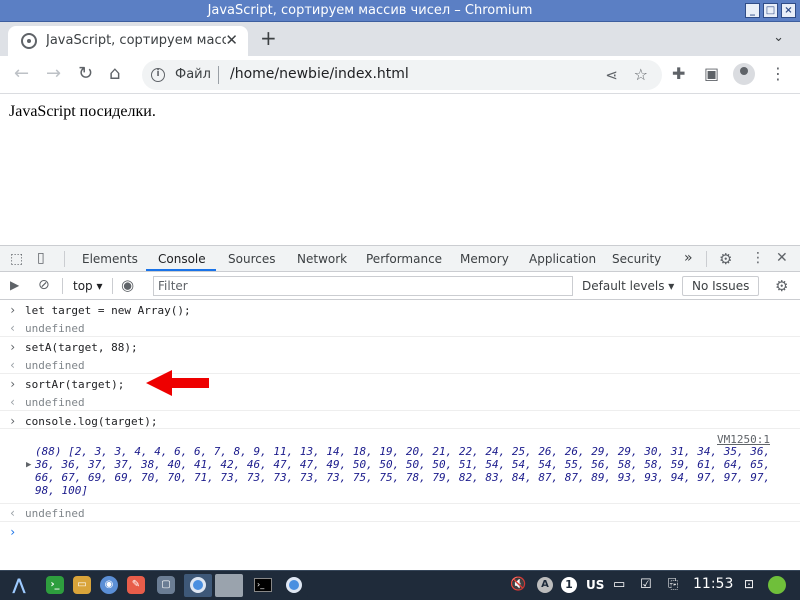 Image resolution: width=800 pixels, height=600 pixels. What do you see at coordinates (268, 38) in the screenshot?
I see `new-tab-icon: +` at bounding box center [268, 38].